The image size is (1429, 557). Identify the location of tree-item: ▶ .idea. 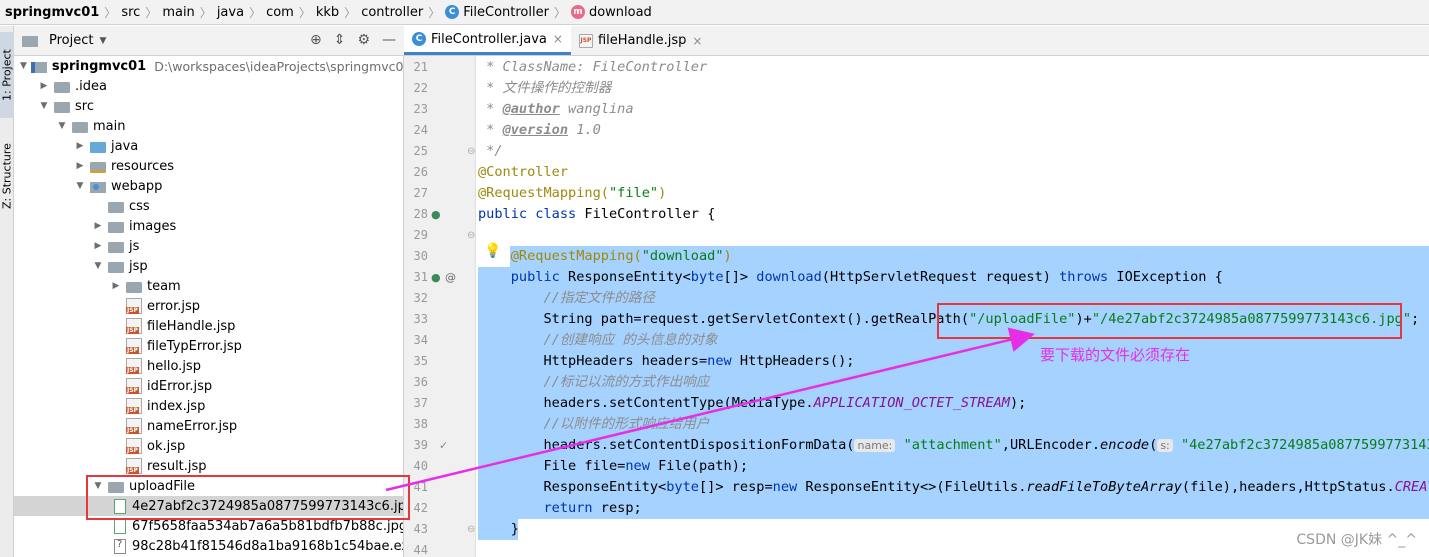
(208, 86).